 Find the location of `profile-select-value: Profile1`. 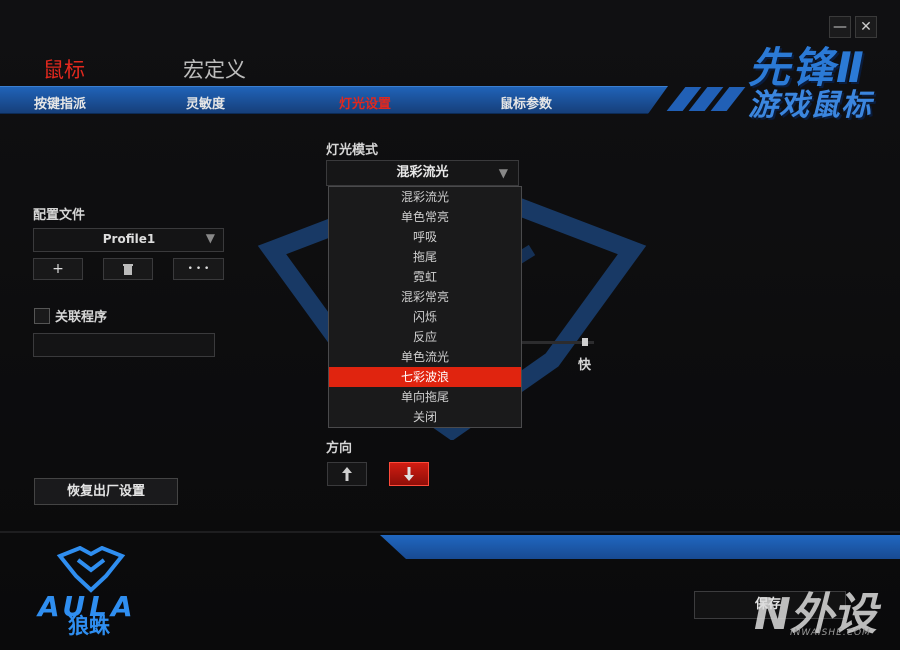

profile-select-value: Profile1 is located at coordinates (129, 239).